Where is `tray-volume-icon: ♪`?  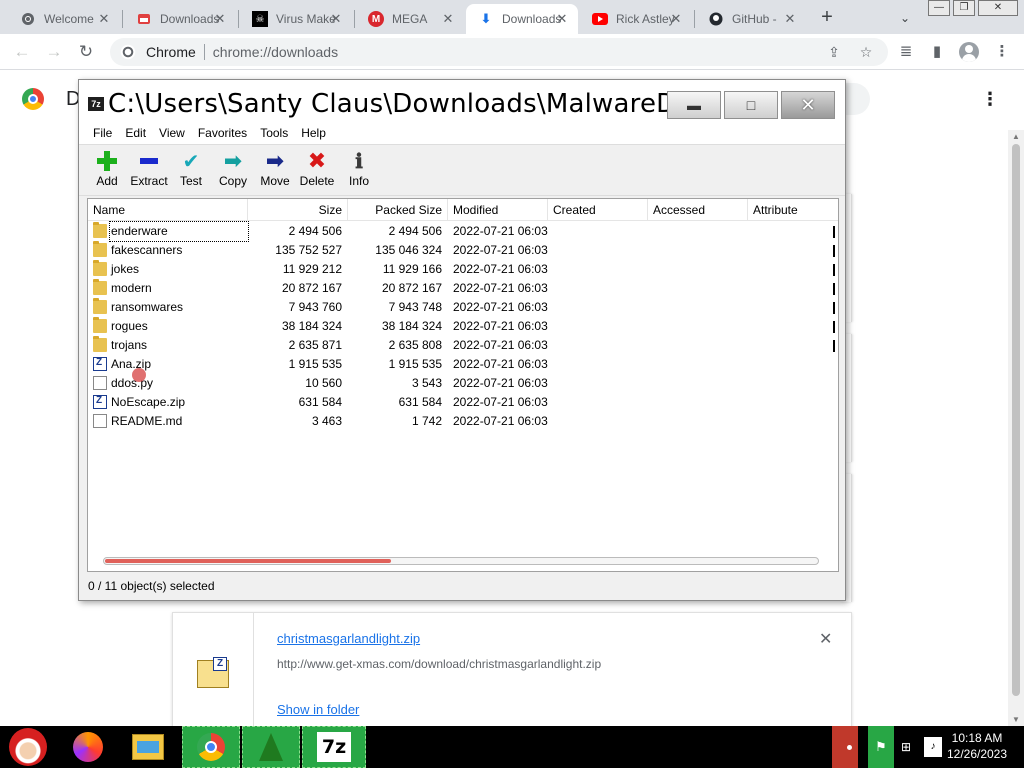
tray-volume-icon: ♪ is located at coordinates (933, 747).